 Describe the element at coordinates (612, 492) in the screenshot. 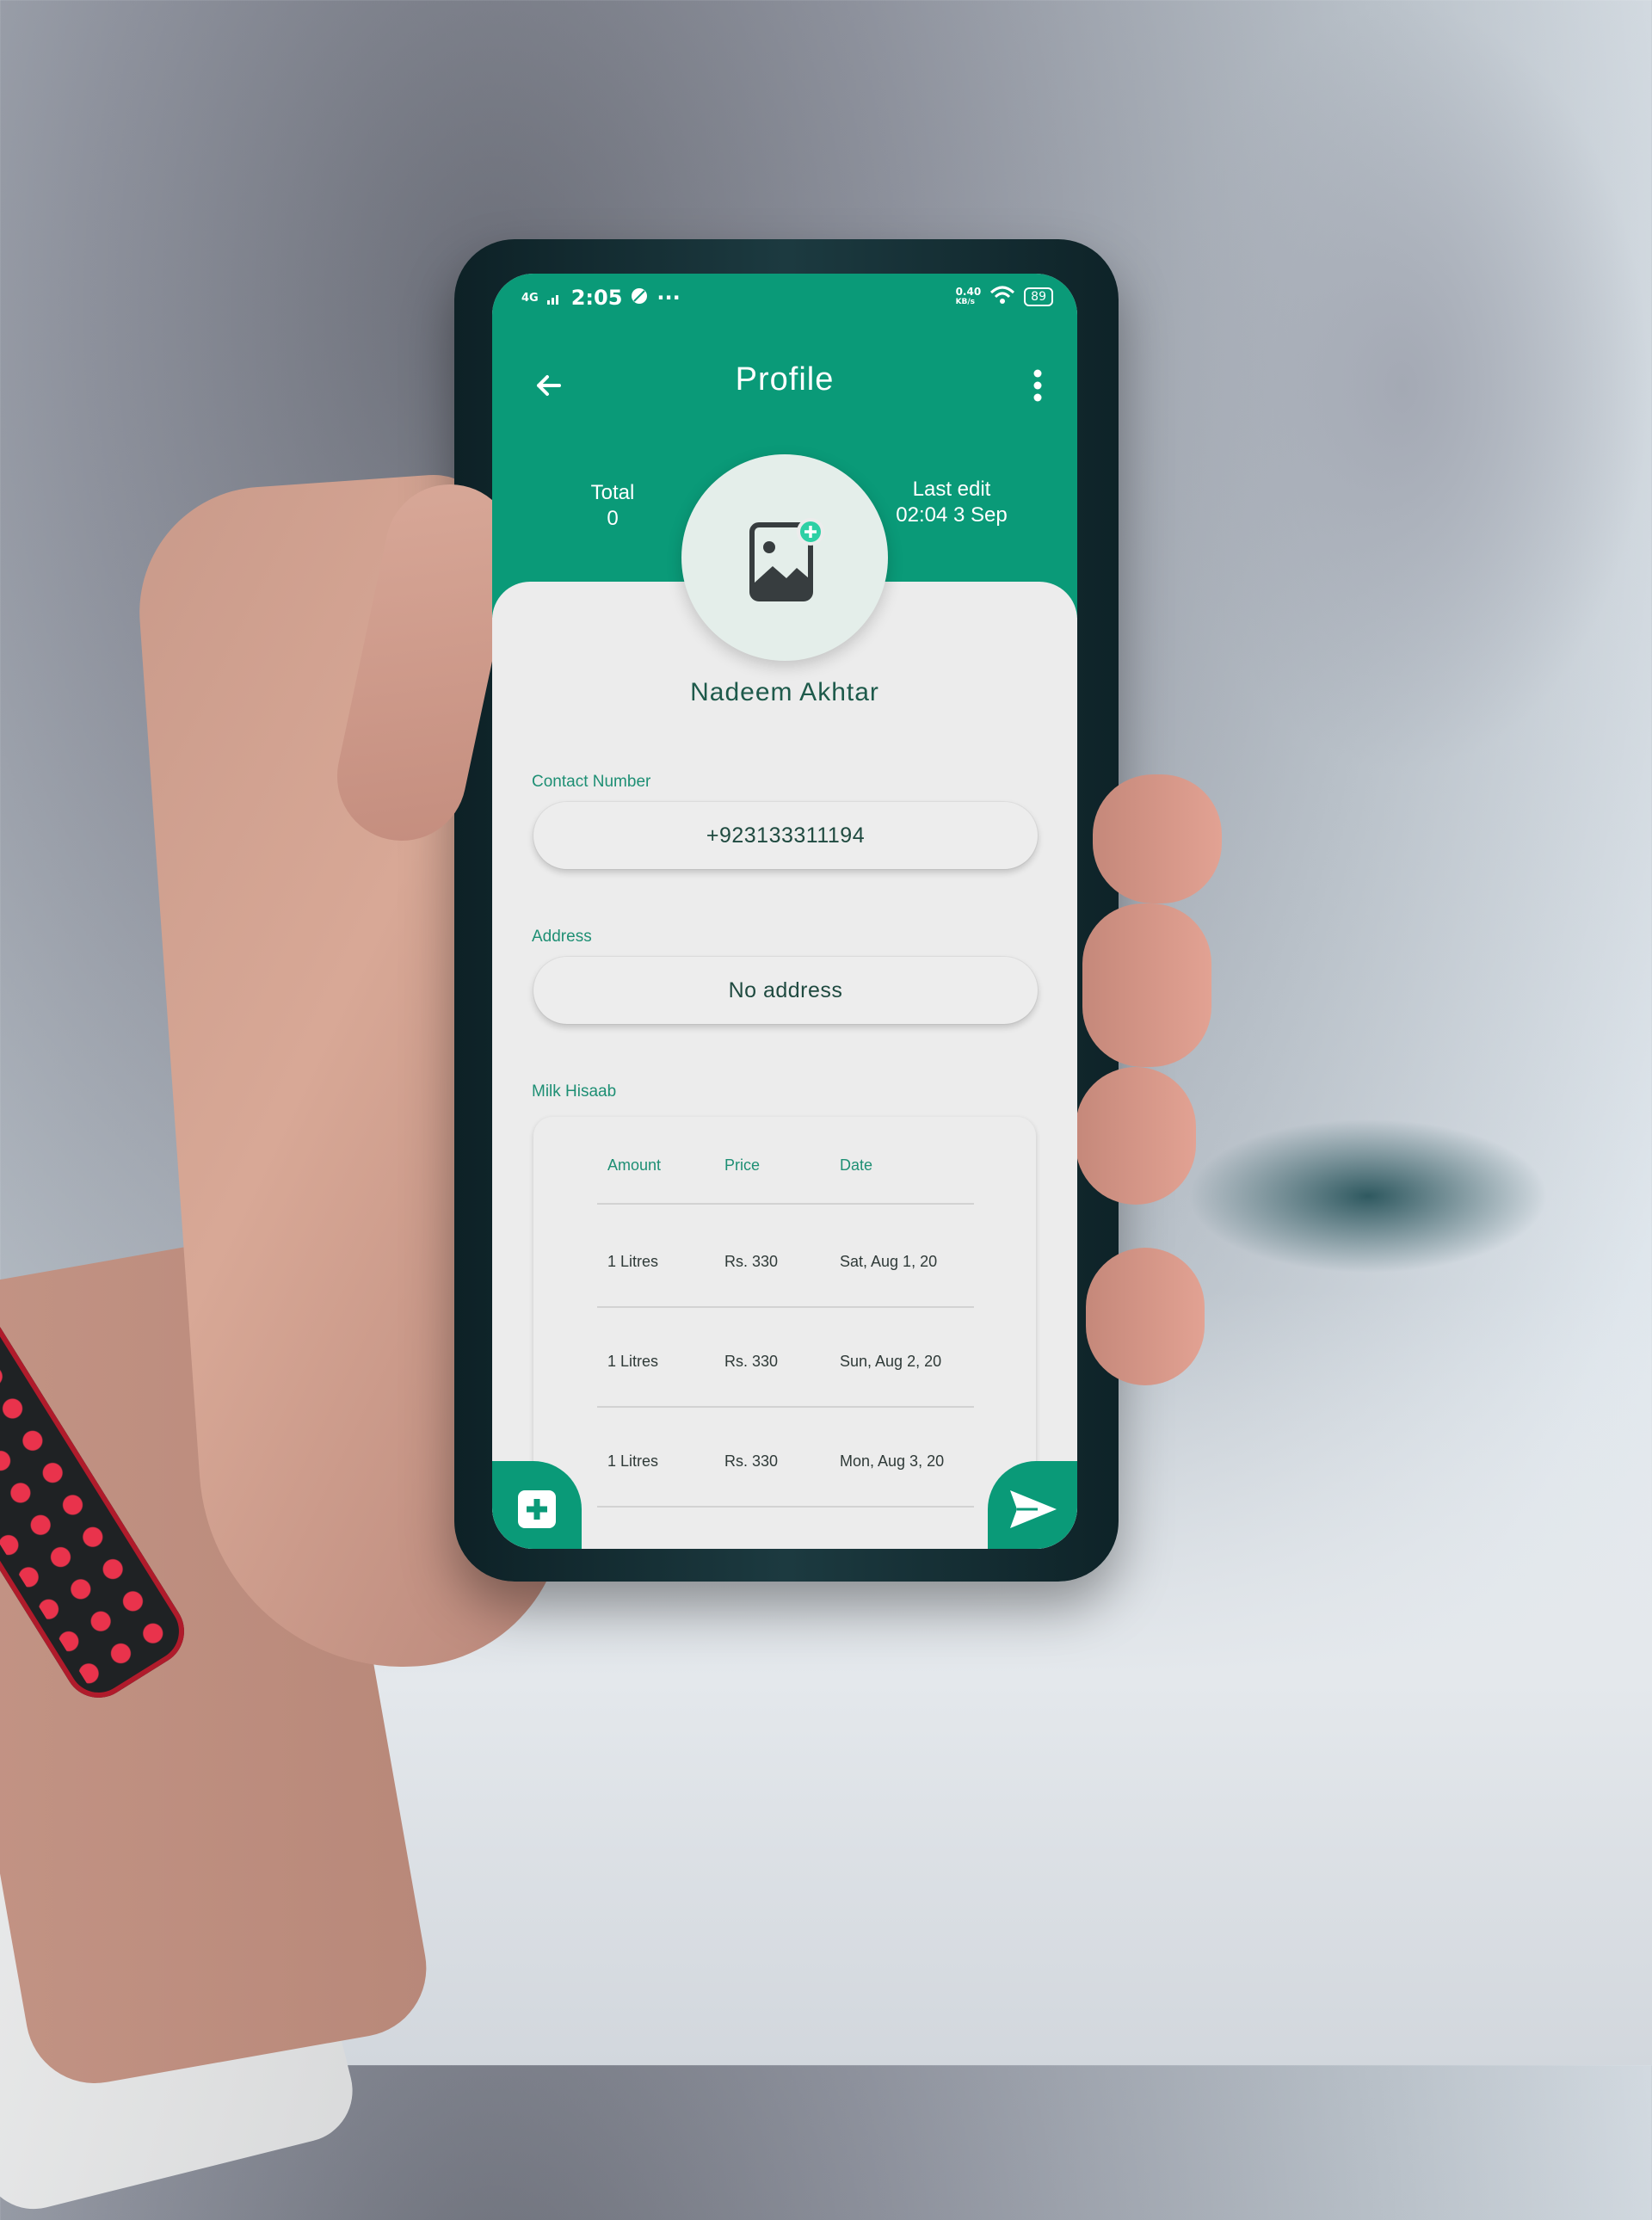

I see `total-label: Total` at that location.